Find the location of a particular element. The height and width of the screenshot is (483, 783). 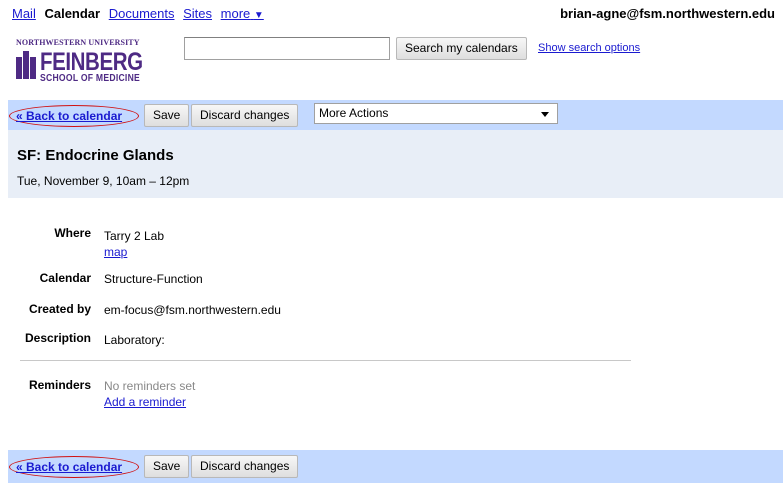

logo-school-text: SCHOOL OF MEDICINE is located at coordinates (90, 78).